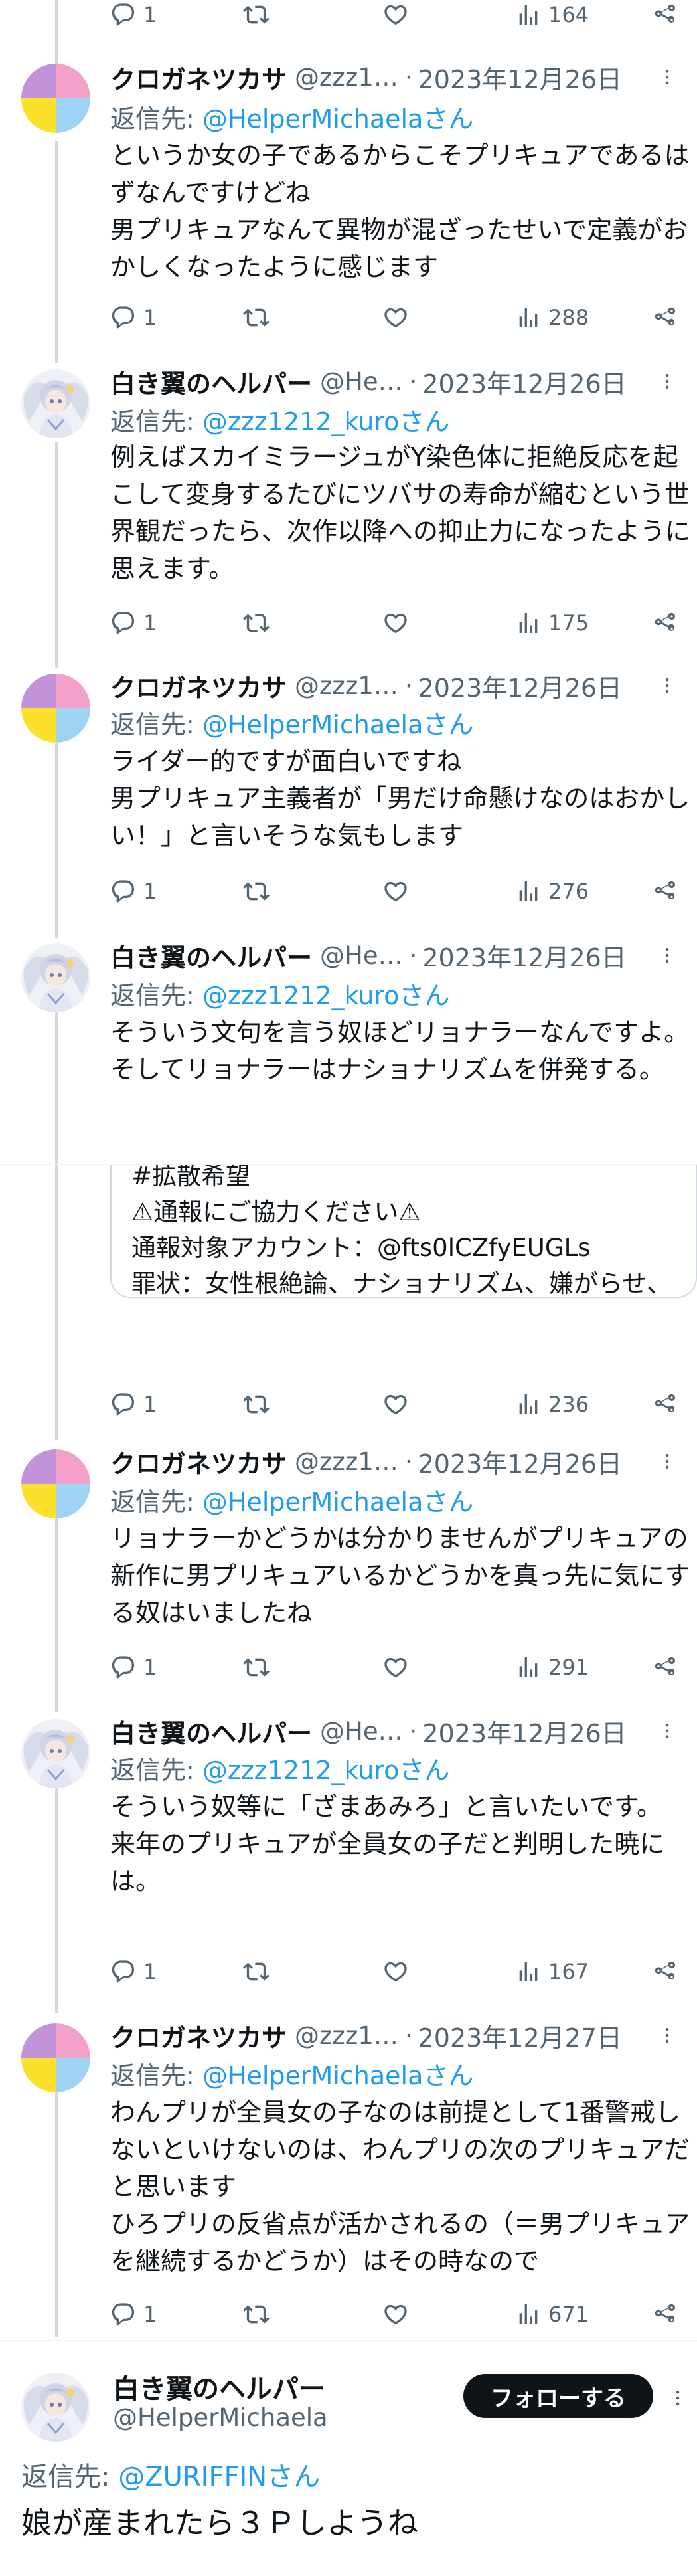 The width and height of the screenshot is (697, 2576). Describe the element at coordinates (520, 2035) in the screenshot. I see `tweet-date: 2023年12月27日` at that location.